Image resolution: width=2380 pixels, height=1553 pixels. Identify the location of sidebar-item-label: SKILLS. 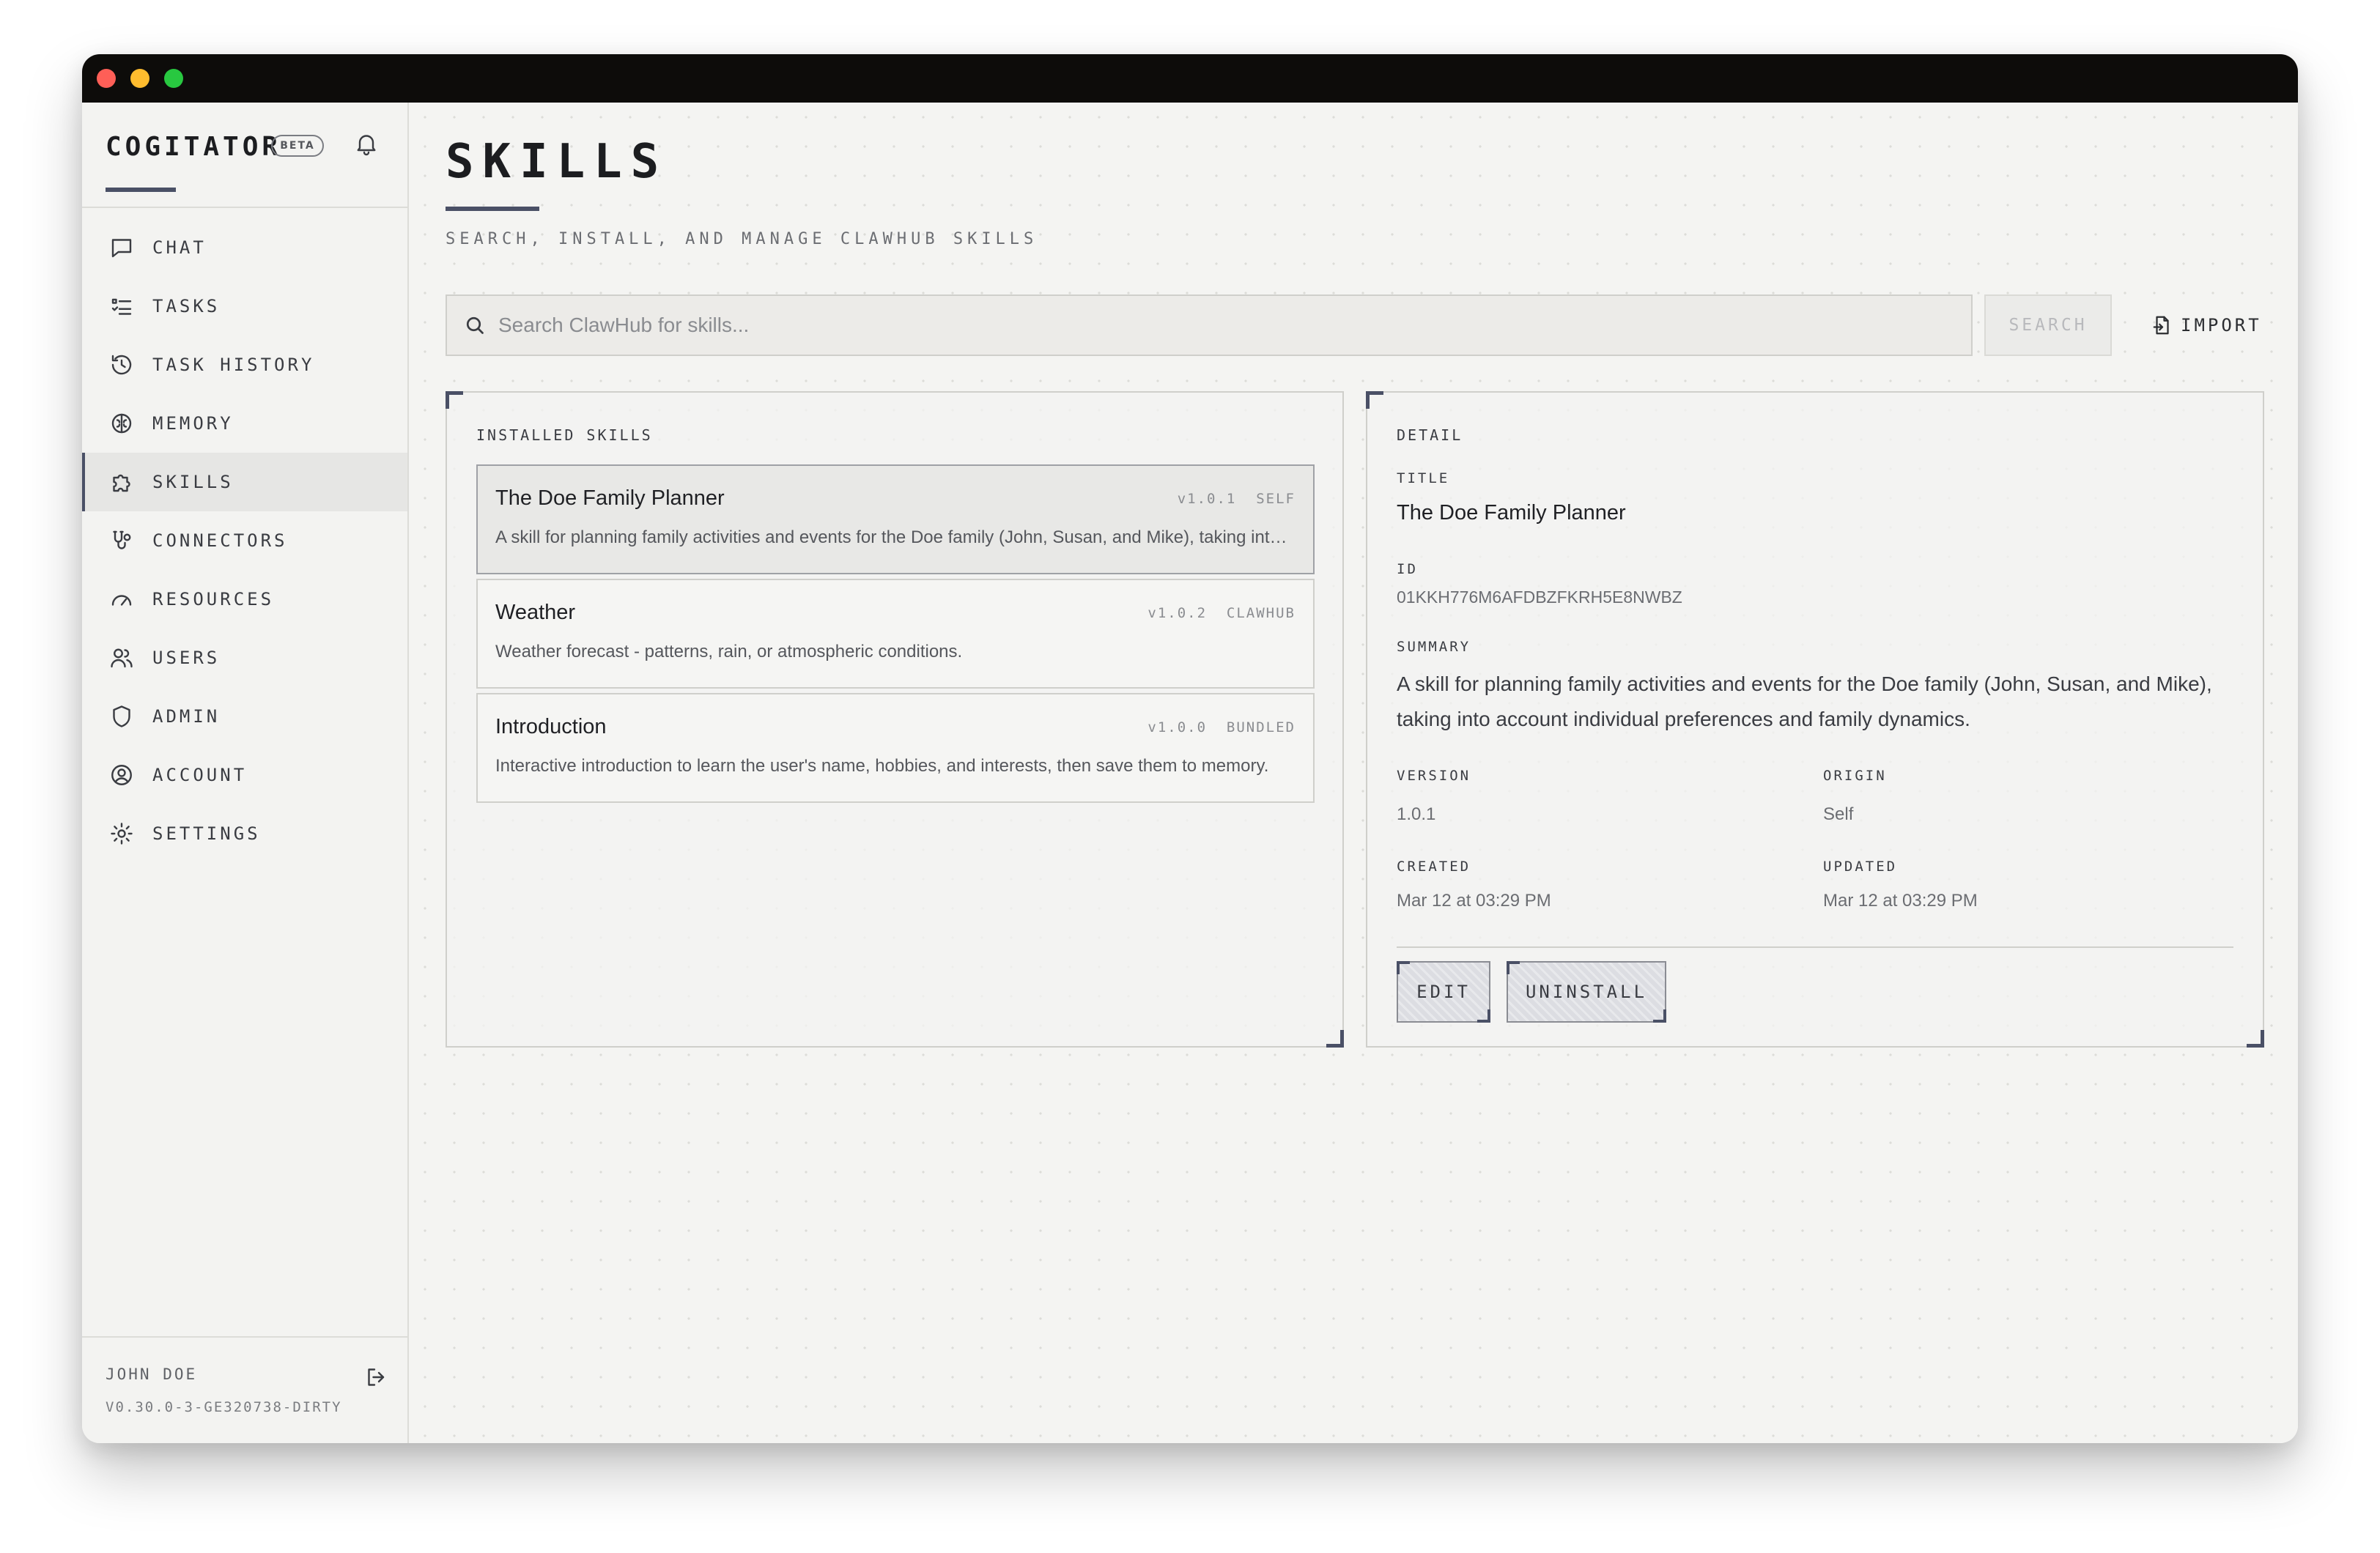
(193, 482).